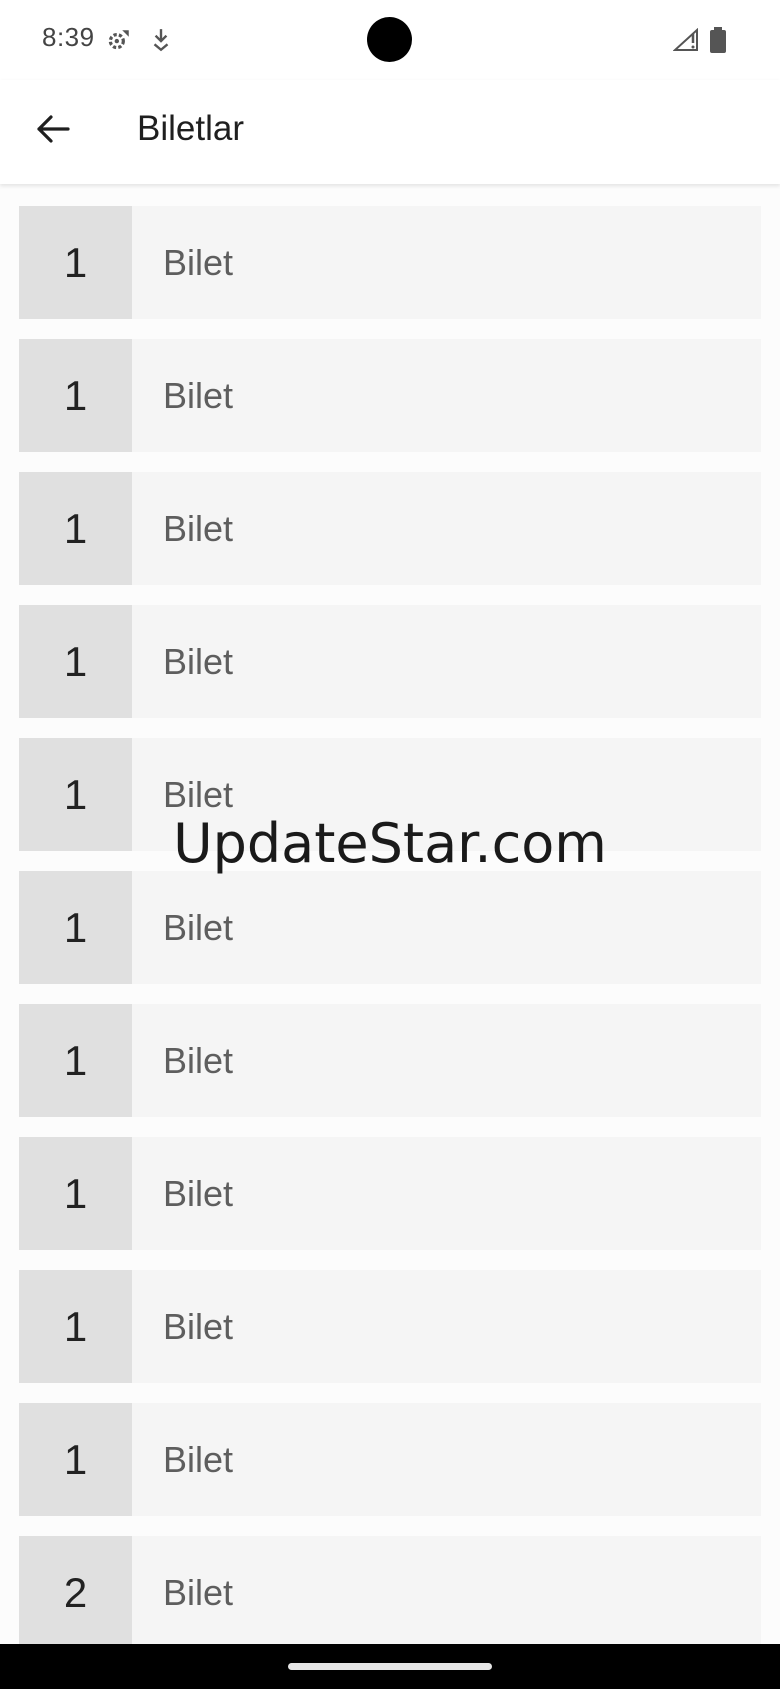  What do you see at coordinates (68, 37) in the screenshot?
I see `status-time: 8:39` at bounding box center [68, 37].